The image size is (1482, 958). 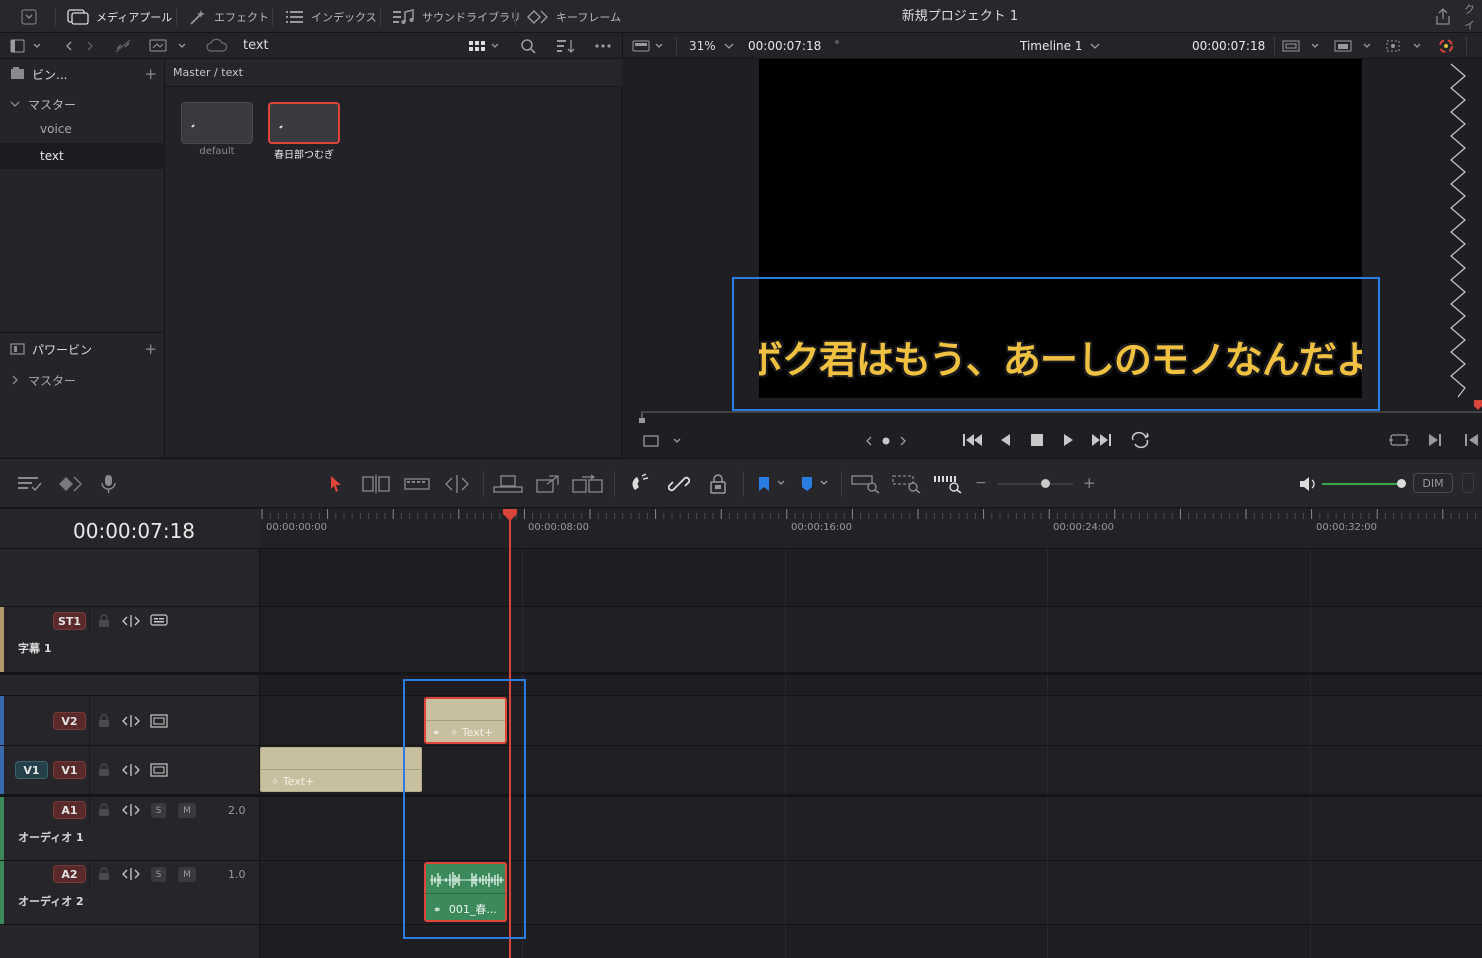 What do you see at coordinates (304, 123) in the screenshot?
I see `clip-thumbnail-selected` at bounding box center [304, 123].